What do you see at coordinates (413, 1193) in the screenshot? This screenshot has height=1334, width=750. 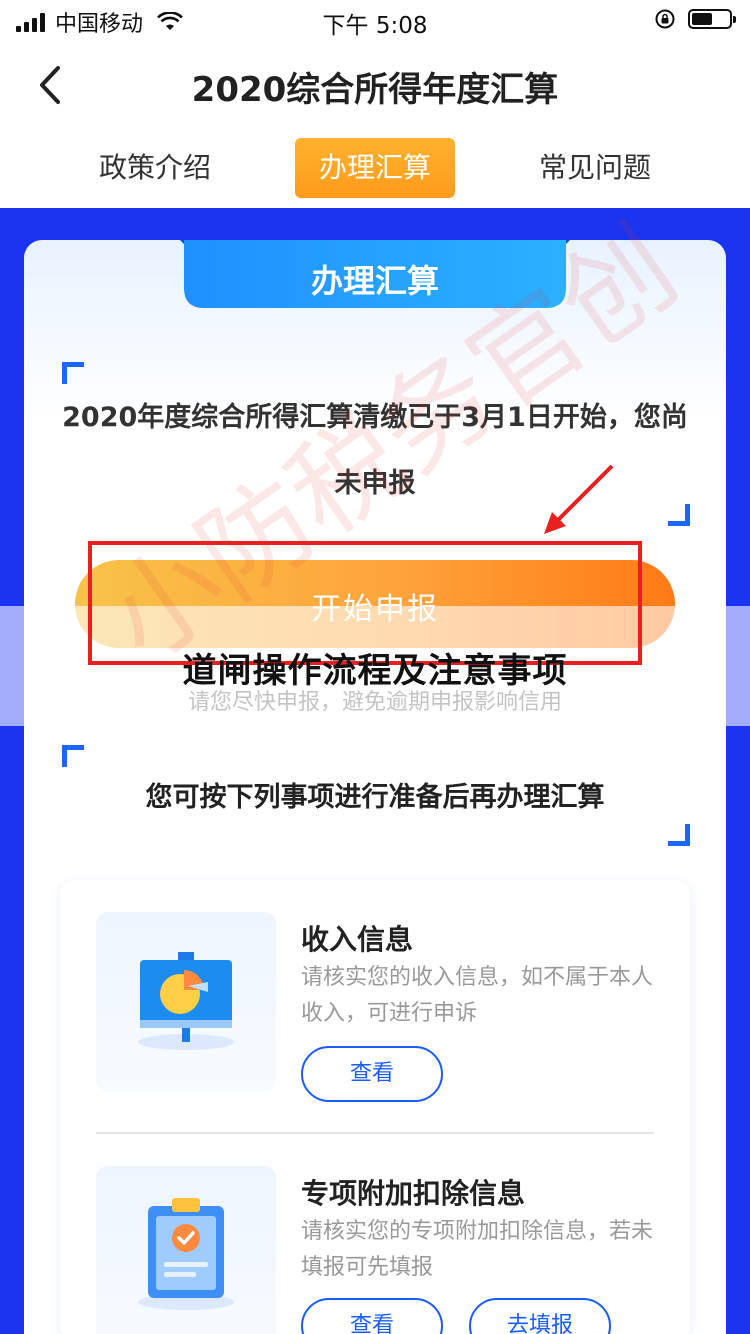 I see `deduction-title: 专项附加扣除信息` at bounding box center [413, 1193].